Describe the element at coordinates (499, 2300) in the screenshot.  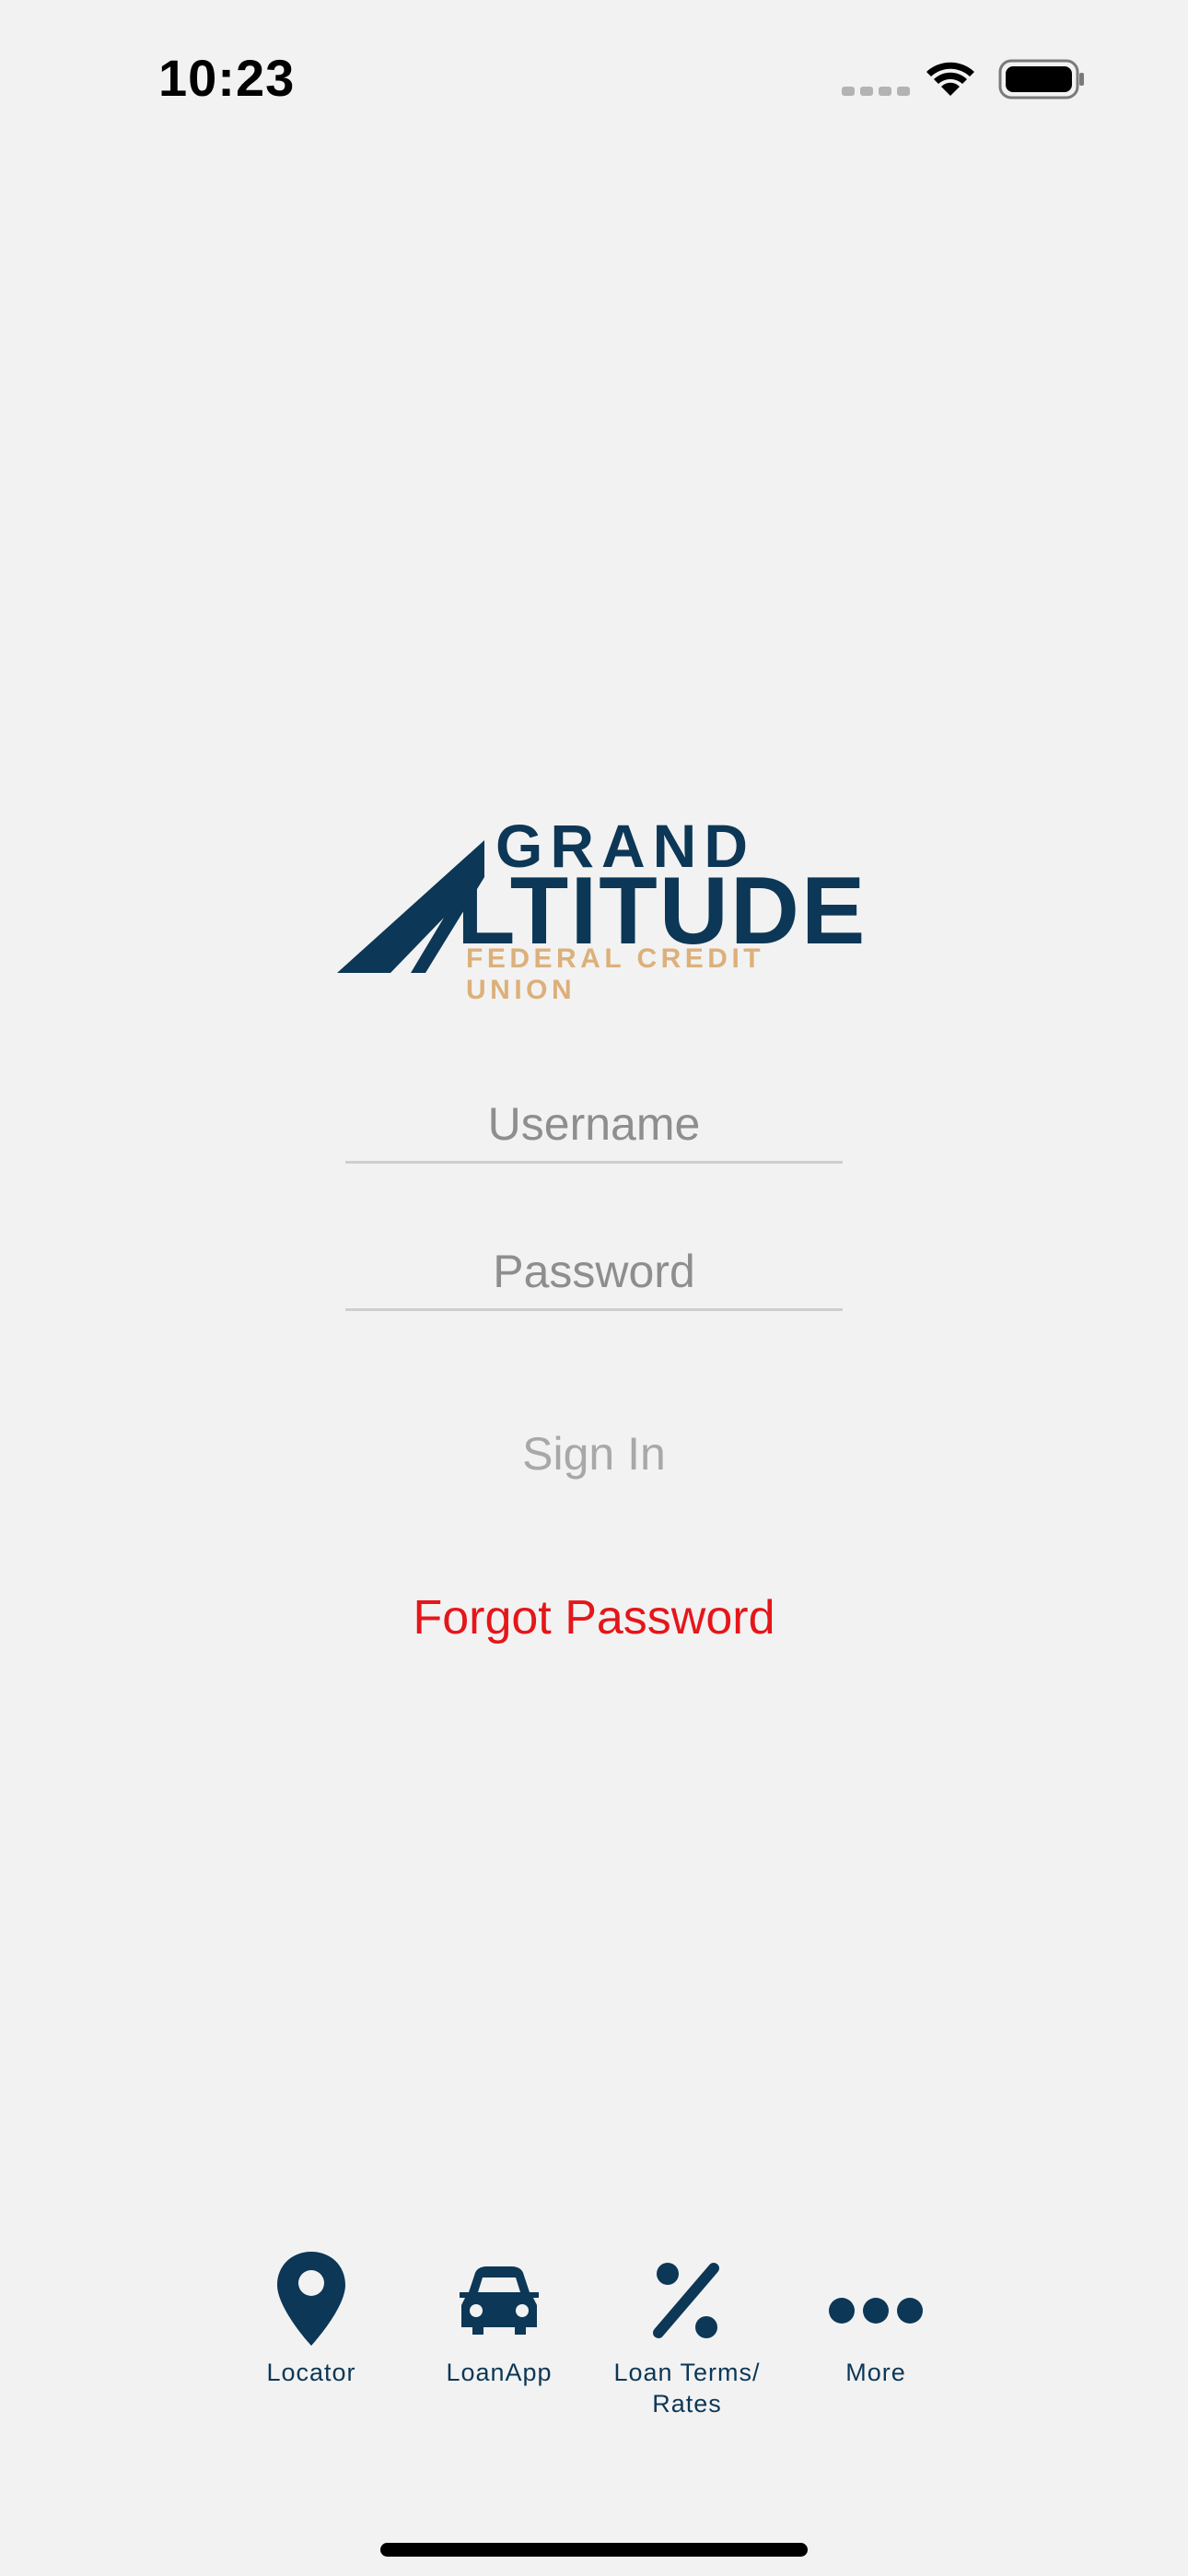
I see `car-icon` at that location.